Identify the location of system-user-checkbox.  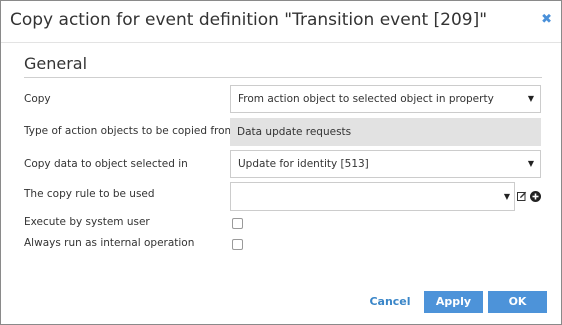
(237, 223).